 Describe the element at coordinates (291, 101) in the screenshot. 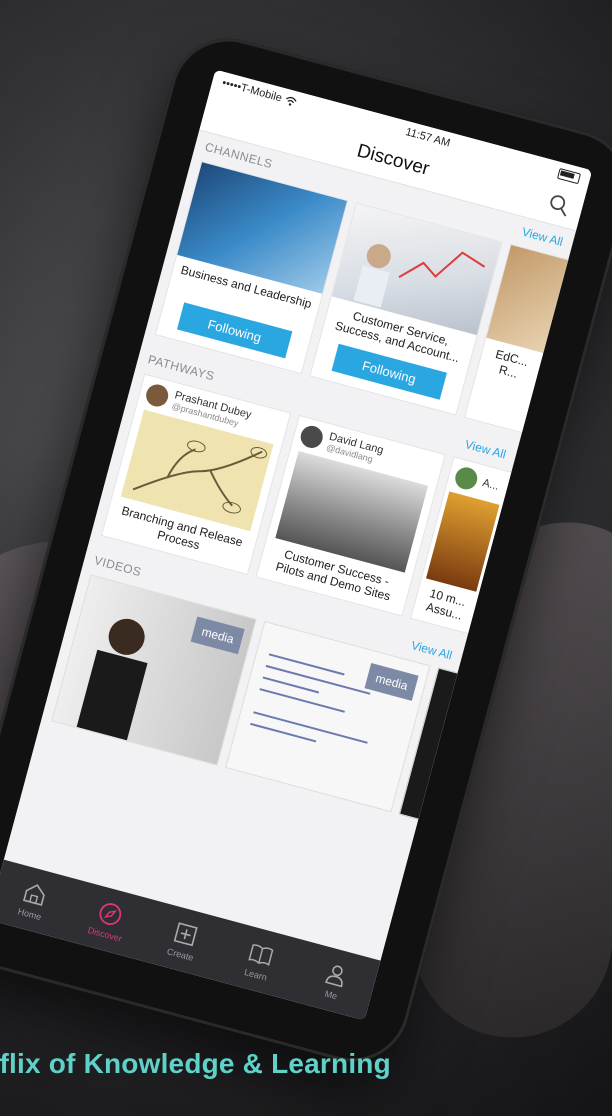

I see `wifi-icon` at that location.